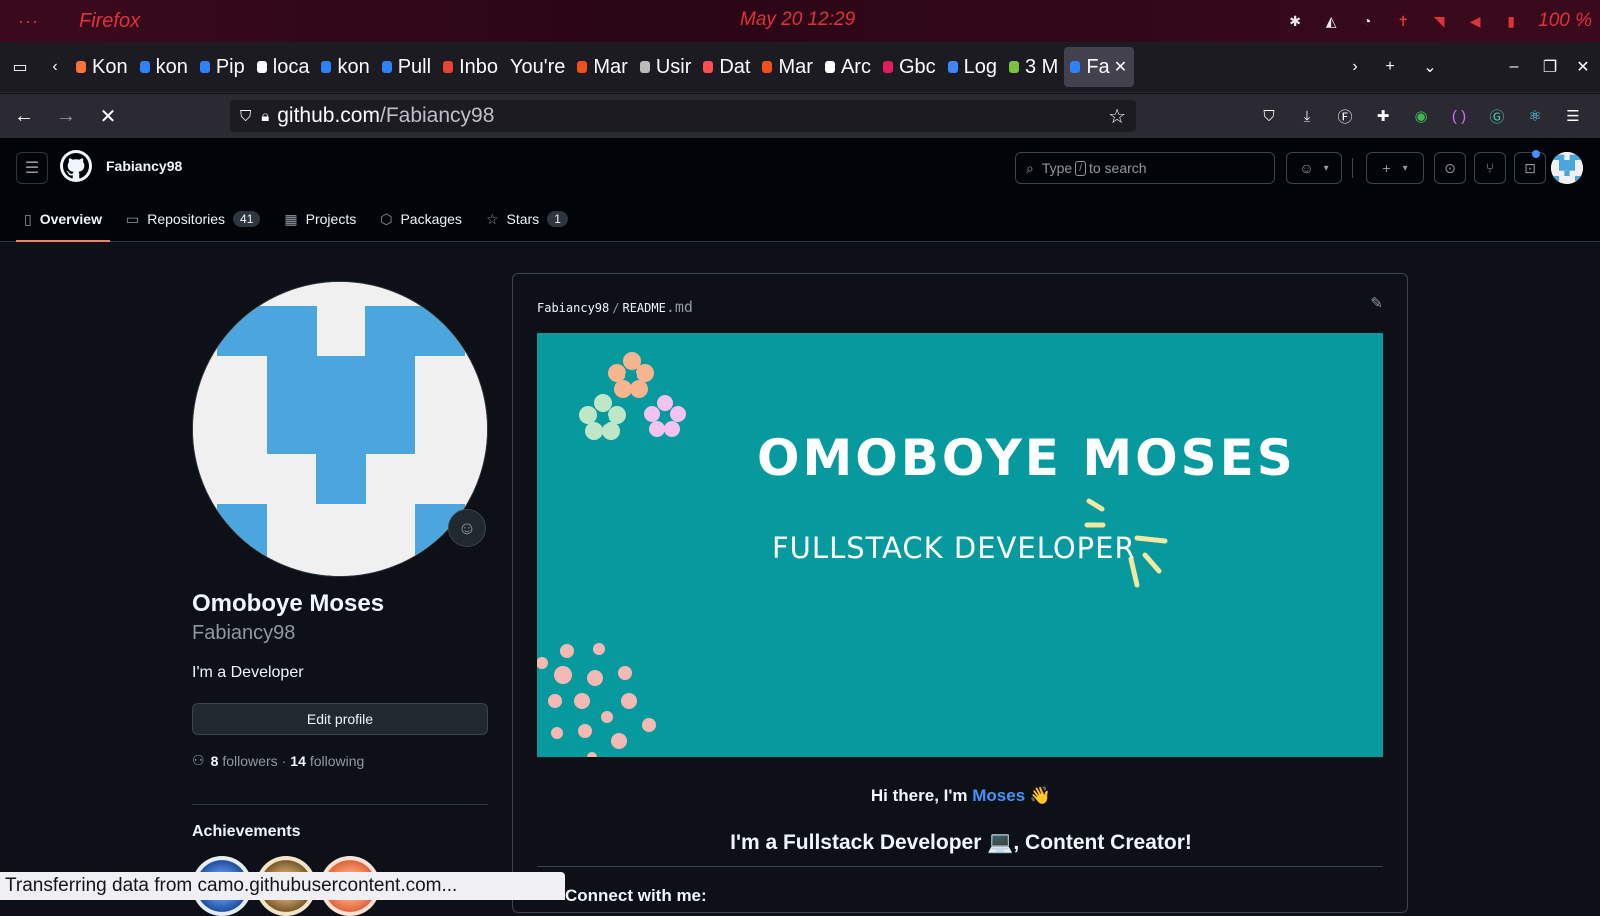  I want to click on tab-scroll-left-icon: ‹, so click(55, 67).